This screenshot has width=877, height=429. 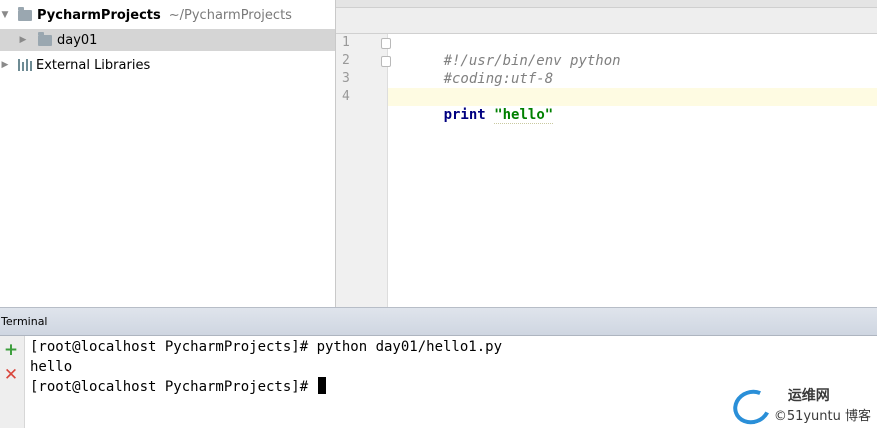 I want to click on code-line-2: #coding:utf-8, so click(x=632, y=69).